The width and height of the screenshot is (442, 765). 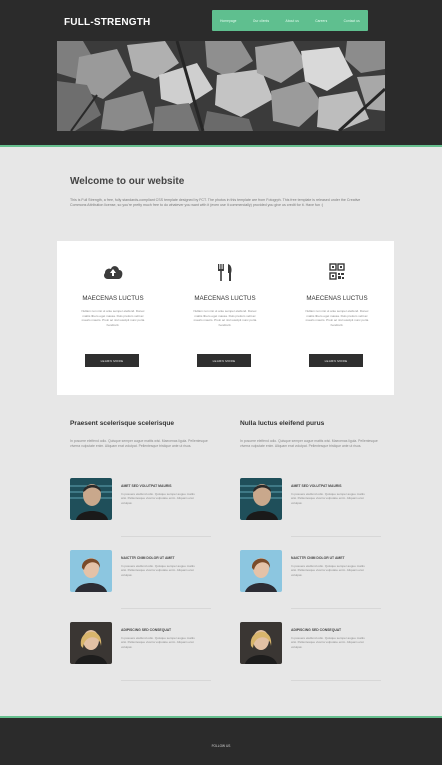 I want to click on cloud-upload-icon, so click(x=113, y=272).